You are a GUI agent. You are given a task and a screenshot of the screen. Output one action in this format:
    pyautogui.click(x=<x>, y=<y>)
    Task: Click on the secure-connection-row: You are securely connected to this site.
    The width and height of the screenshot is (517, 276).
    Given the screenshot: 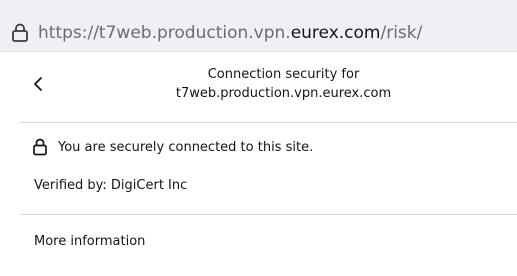 What is the action you would take?
    pyautogui.click(x=172, y=147)
    